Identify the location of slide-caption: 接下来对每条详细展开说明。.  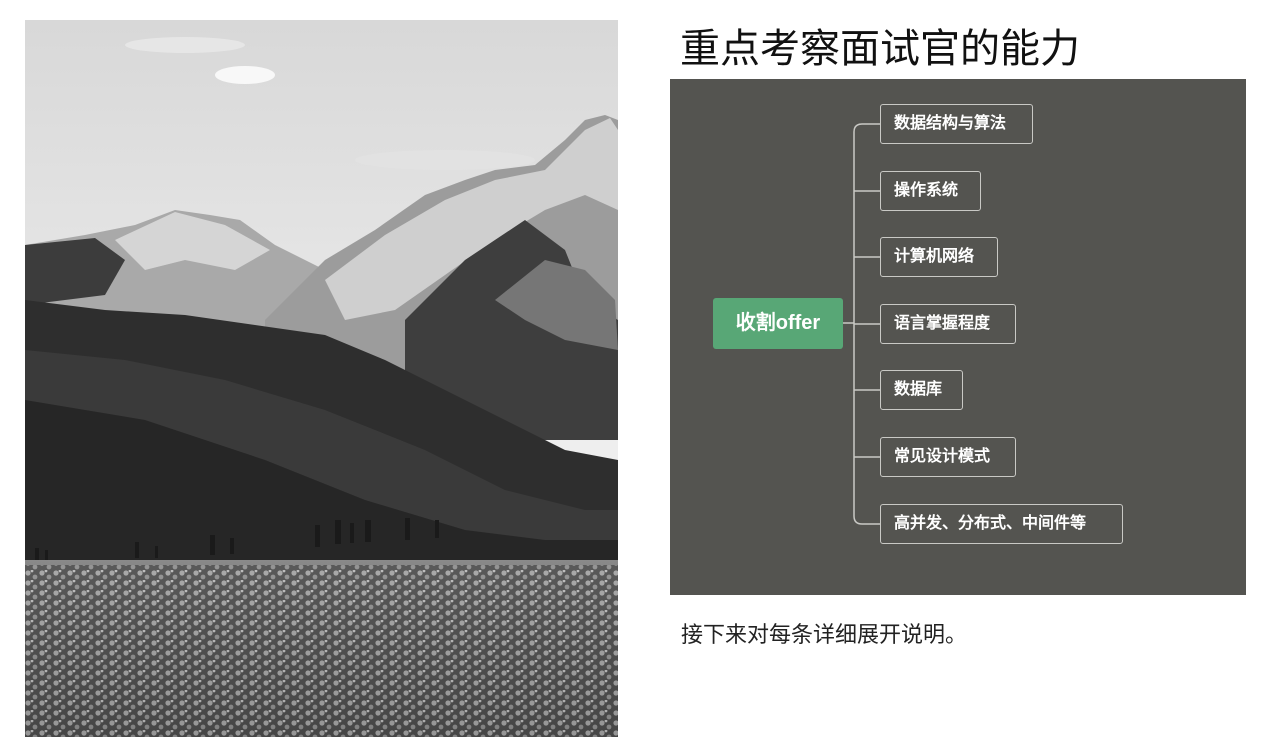
(824, 635).